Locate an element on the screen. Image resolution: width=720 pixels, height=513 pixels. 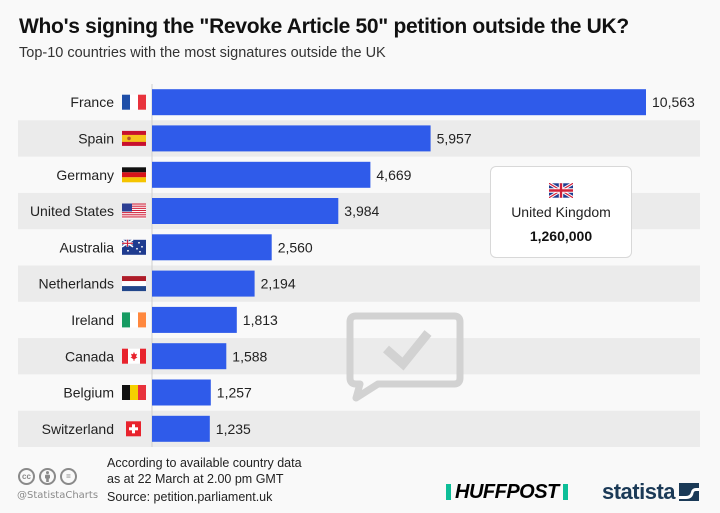
huffpost-logo-text: HUFFPOST is located at coordinates (507, 492).